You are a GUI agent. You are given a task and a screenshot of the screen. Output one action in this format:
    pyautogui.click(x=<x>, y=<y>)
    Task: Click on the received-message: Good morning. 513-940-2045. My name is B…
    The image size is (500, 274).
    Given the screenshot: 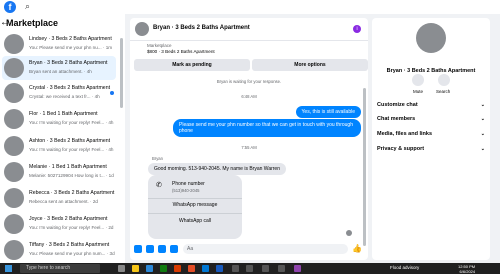 What is the action you would take?
    pyautogui.click(x=217, y=169)
    